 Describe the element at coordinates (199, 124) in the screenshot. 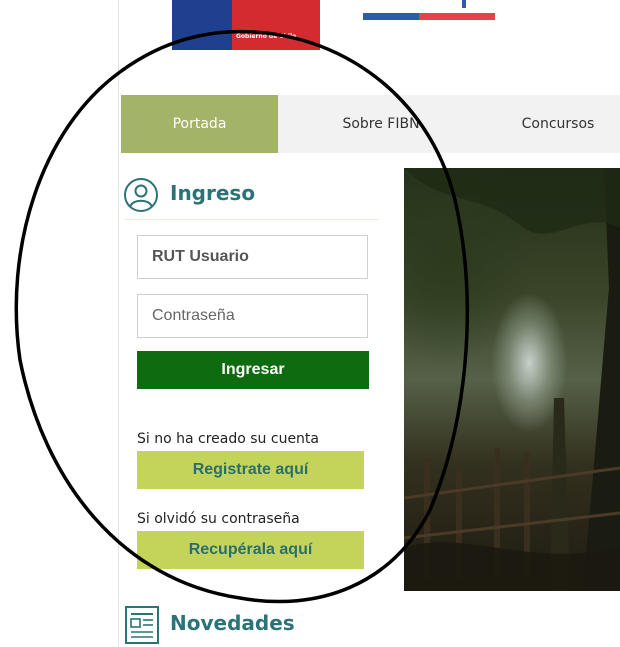

I see `nav-tab-portada: Portada` at that location.